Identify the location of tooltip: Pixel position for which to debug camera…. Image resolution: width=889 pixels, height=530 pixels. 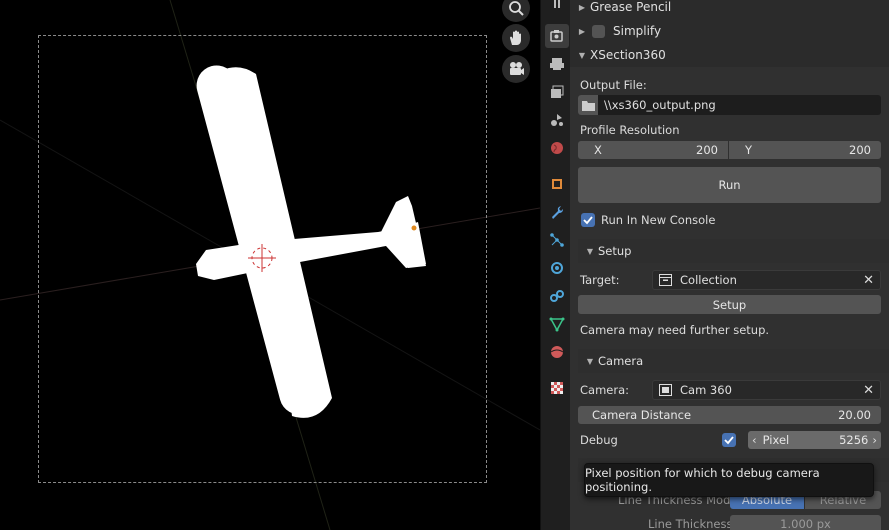
(729, 480).